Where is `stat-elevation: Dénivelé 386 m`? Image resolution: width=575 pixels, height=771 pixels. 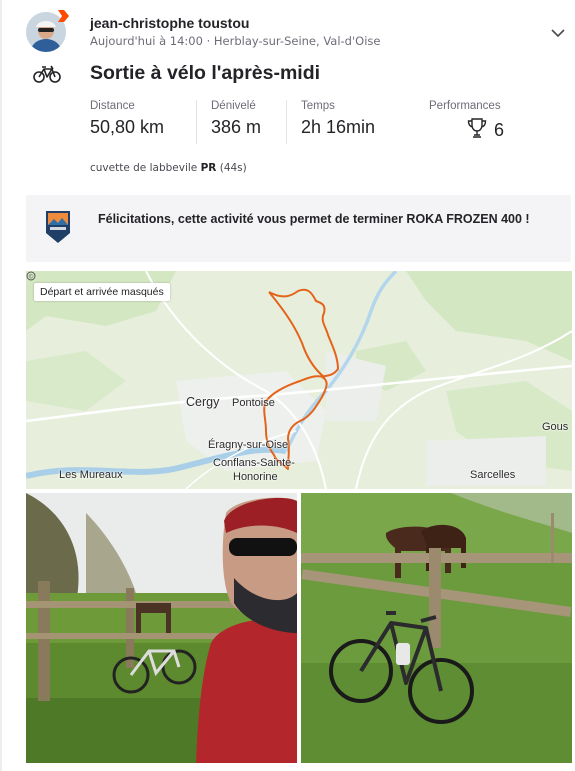
stat-elevation: Dénivelé 386 m is located at coordinates (236, 119).